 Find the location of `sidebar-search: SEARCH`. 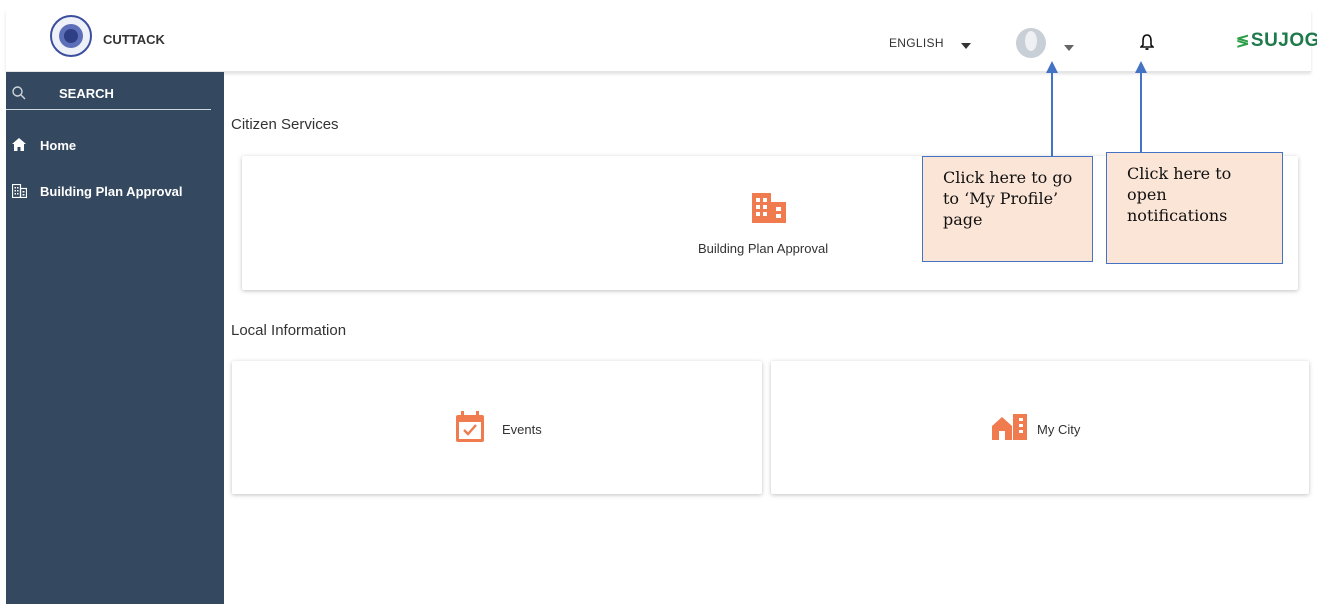

sidebar-search: SEARCH is located at coordinates (108, 95).